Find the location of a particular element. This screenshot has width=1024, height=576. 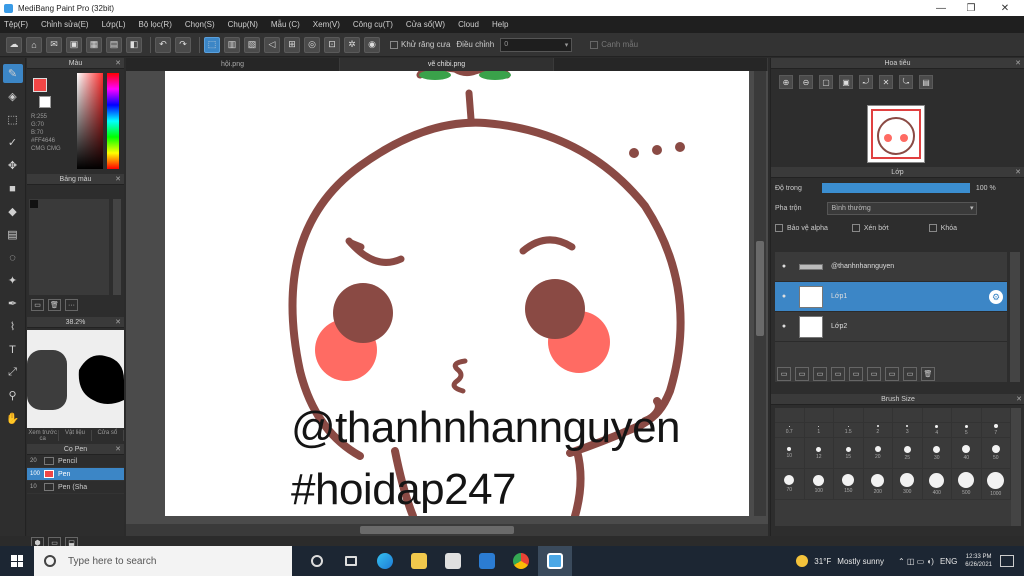

brush-item-pen-shading: 10 Pen (Sha is located at coordinates (75, 487).